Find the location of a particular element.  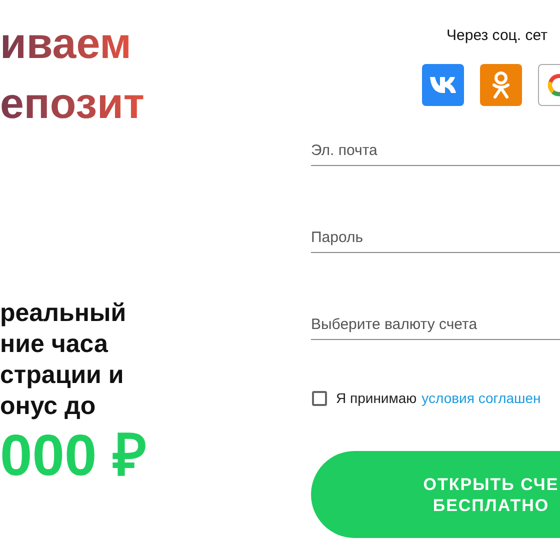

ok-logo-icon is located at coordinates (501, 85).